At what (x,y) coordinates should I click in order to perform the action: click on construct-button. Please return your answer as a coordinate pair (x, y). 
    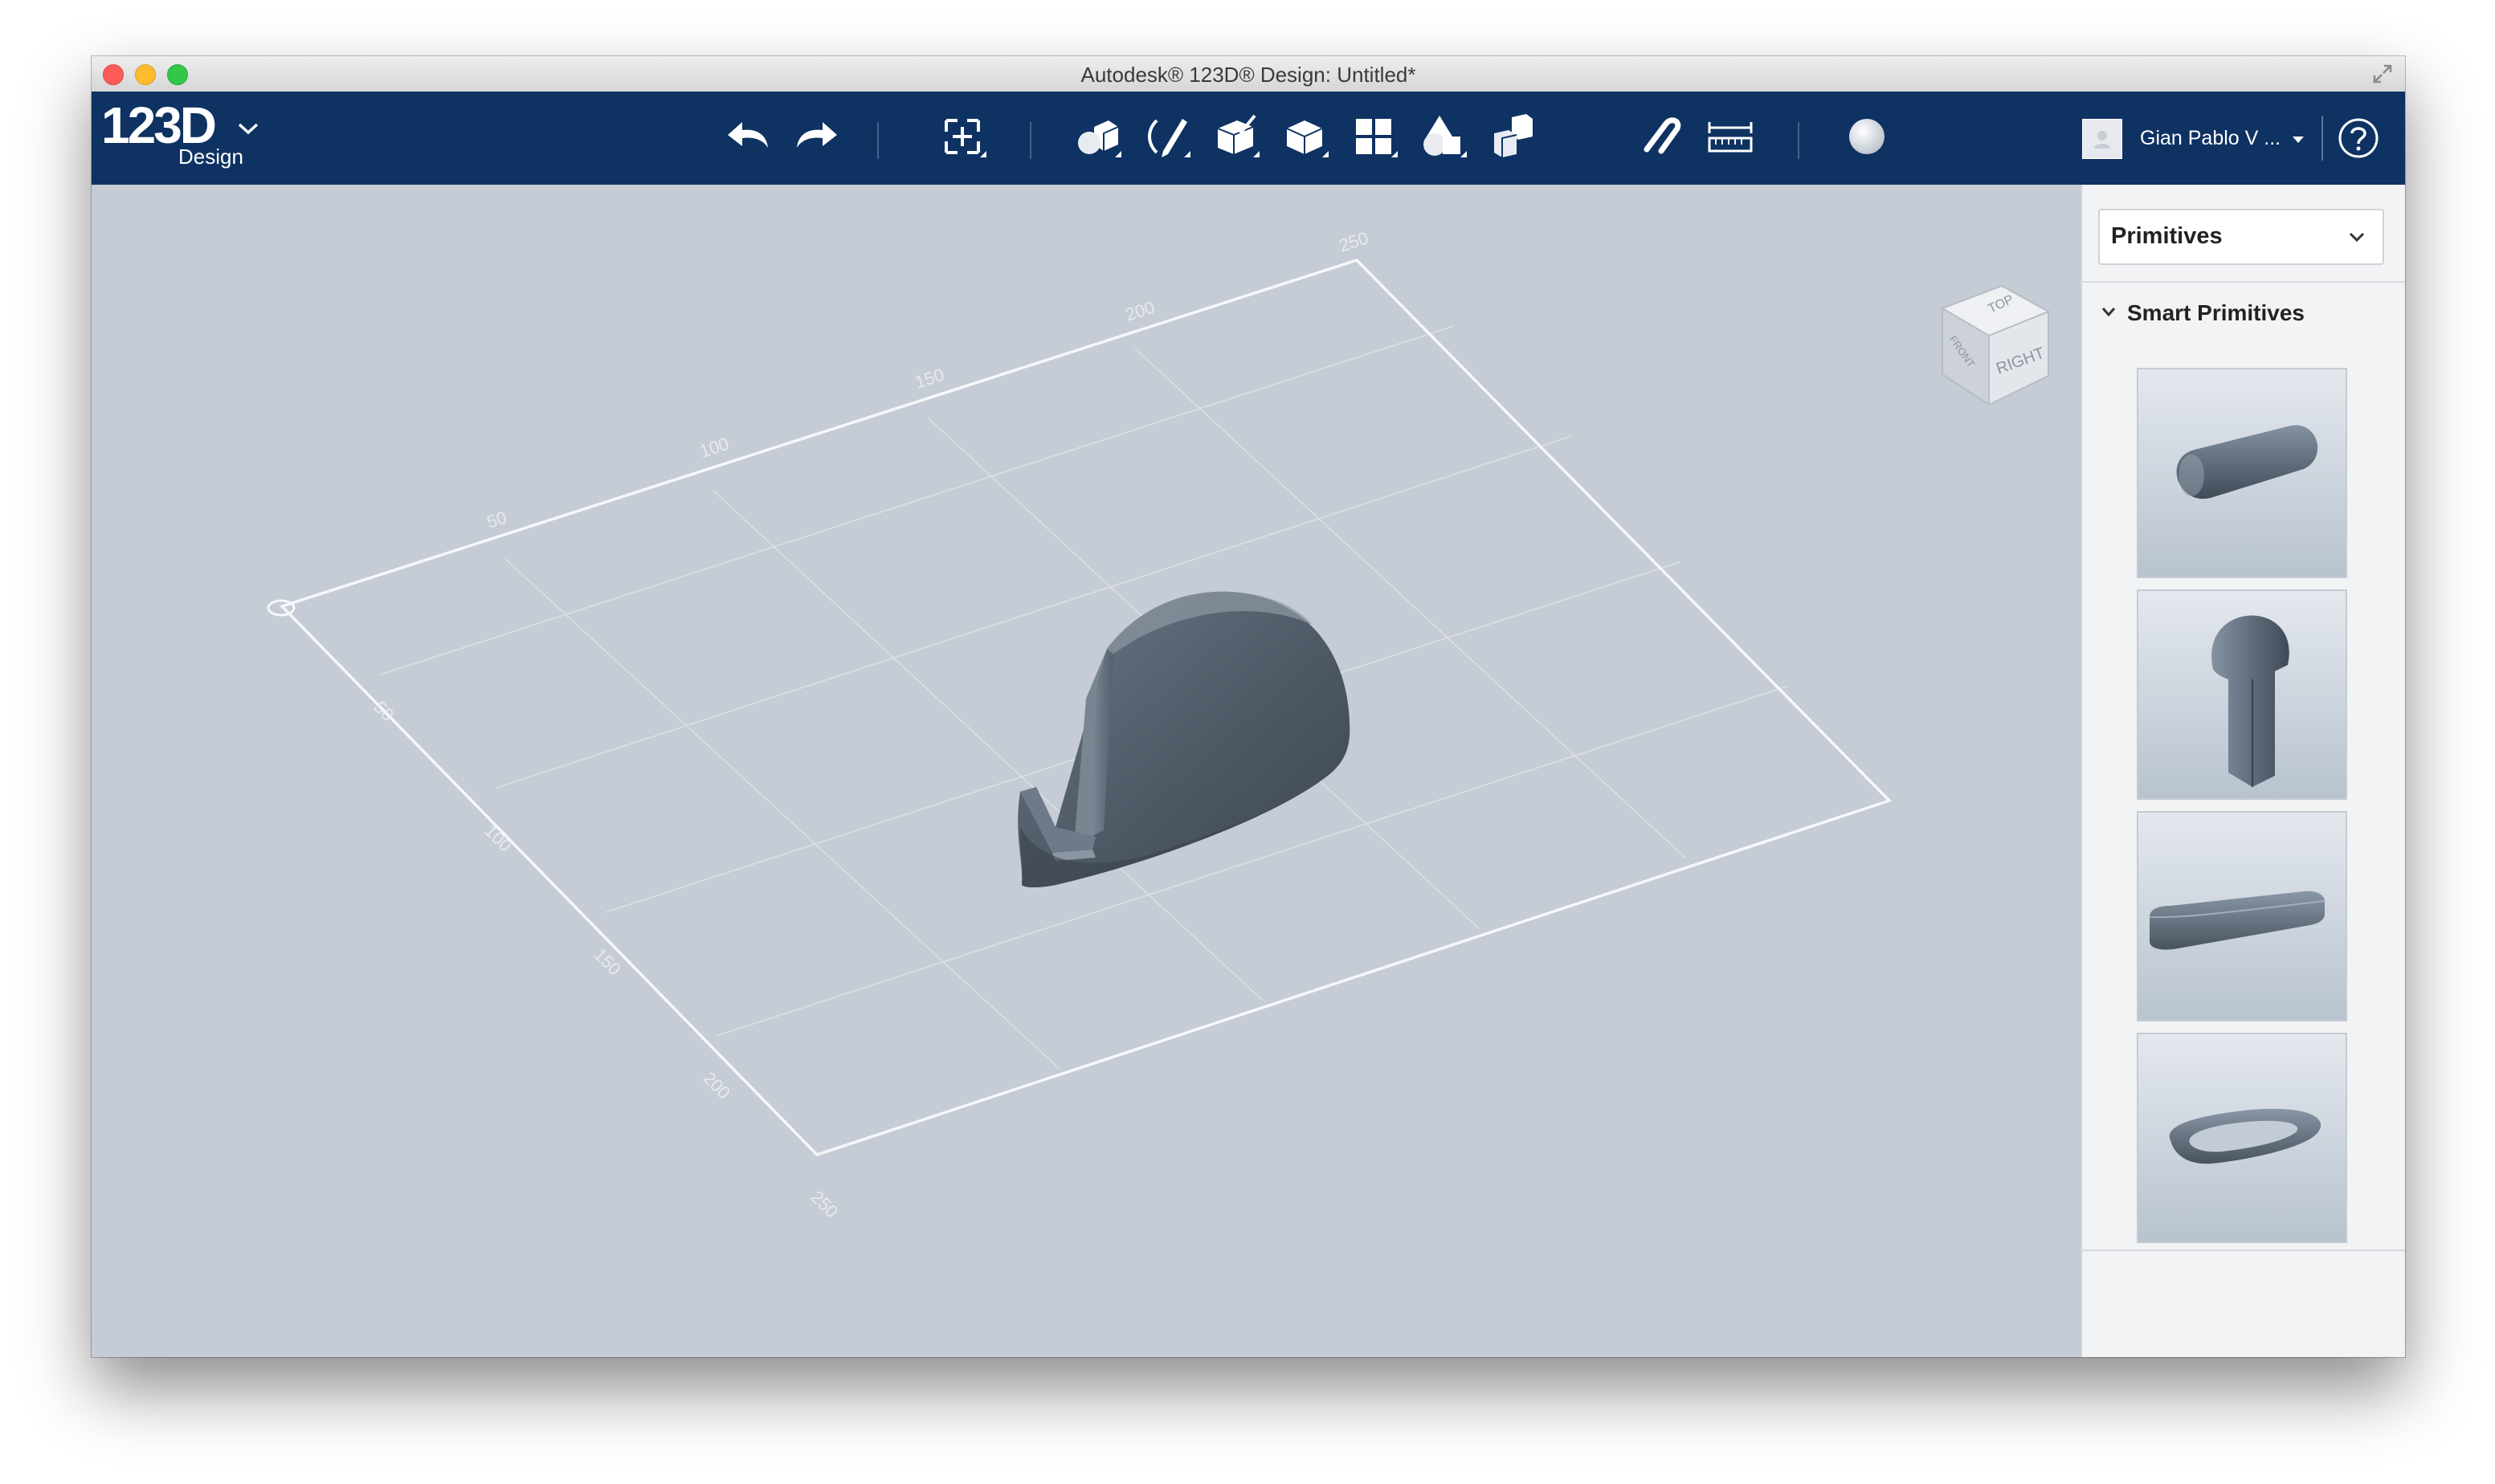
    Looking at the image, I should click on (1235, 136).